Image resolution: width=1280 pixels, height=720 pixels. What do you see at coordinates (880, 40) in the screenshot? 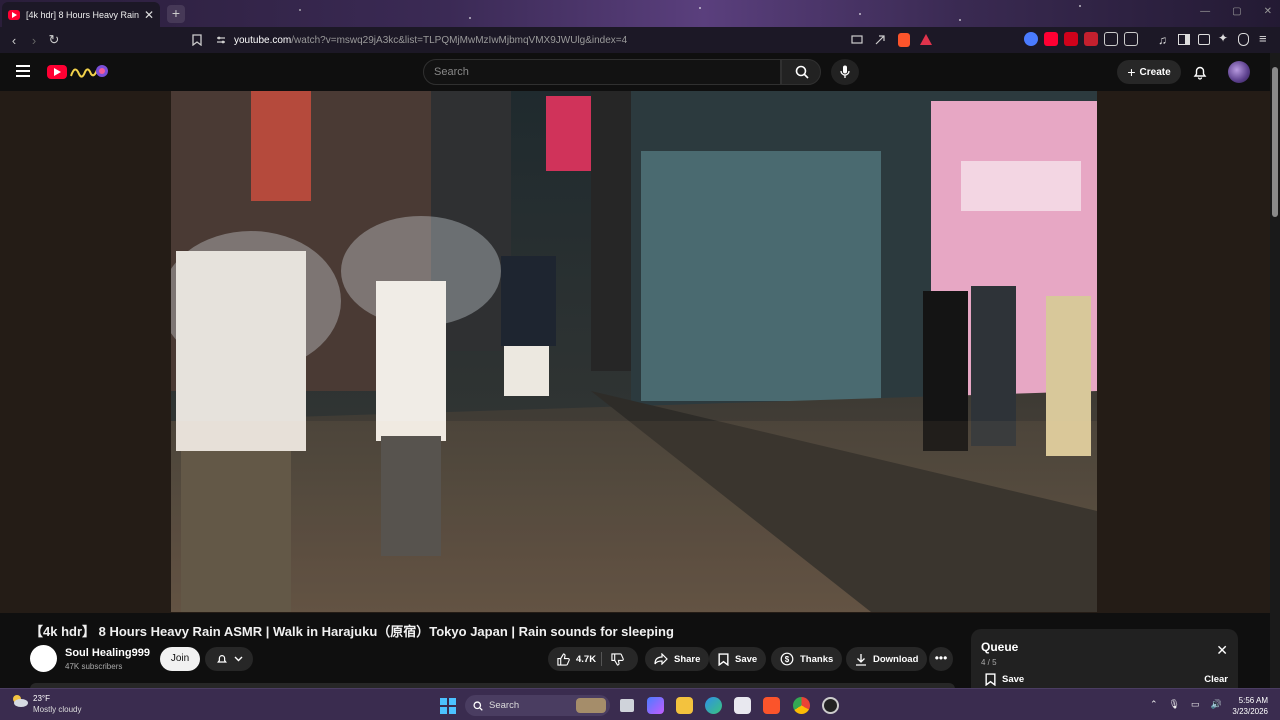
I see `share-page-icon` at bounding box center [880, 40].